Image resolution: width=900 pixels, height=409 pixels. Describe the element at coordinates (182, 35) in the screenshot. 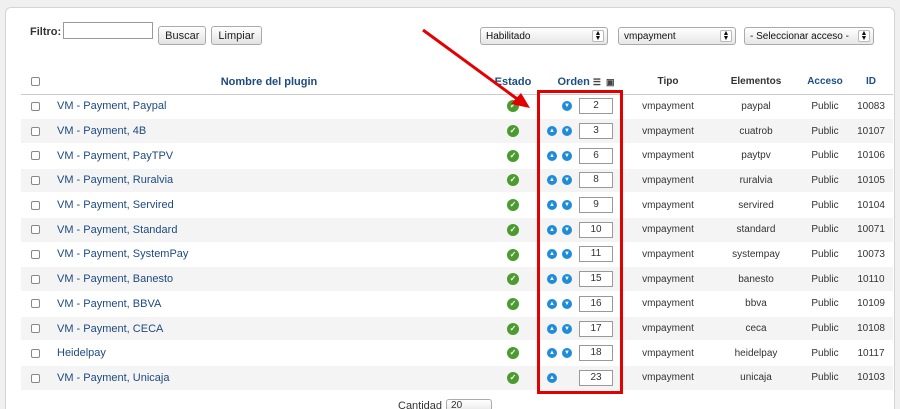

I see `search-button: Buscar` at that location.